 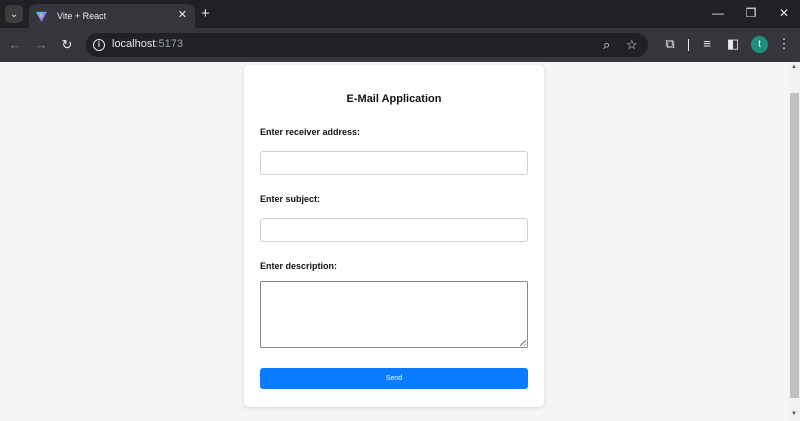 I want to click on side-panel-icon: ◧, so click(x=733, y=44).